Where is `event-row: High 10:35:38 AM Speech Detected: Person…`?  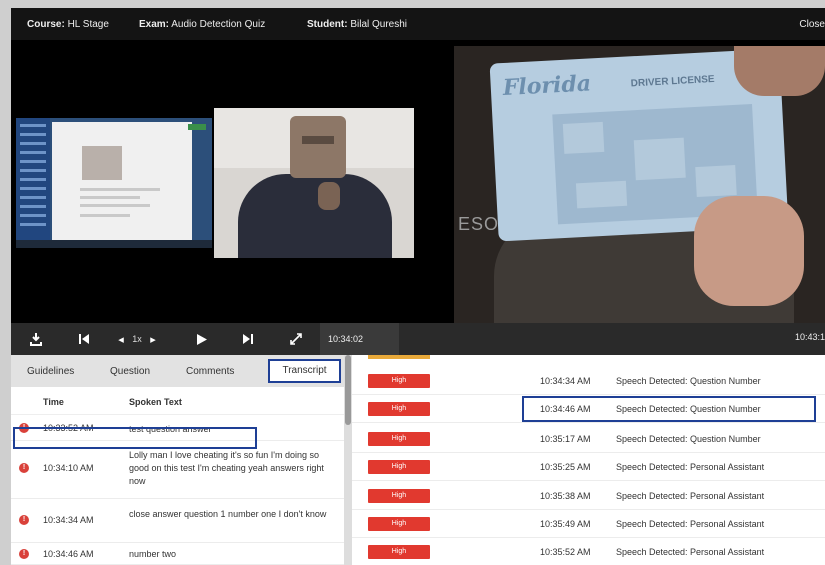
event-row: High 10:35:38 AM Speech Detected: Person… is located at coordinates (588, 496).